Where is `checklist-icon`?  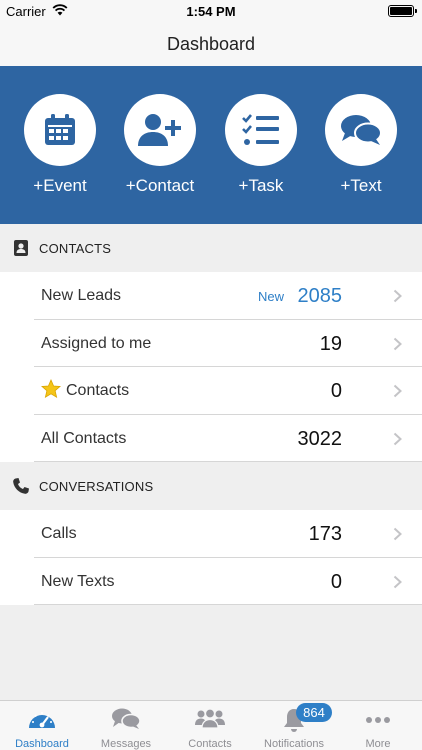 checklist-icon is located at coordinates (260, 129).